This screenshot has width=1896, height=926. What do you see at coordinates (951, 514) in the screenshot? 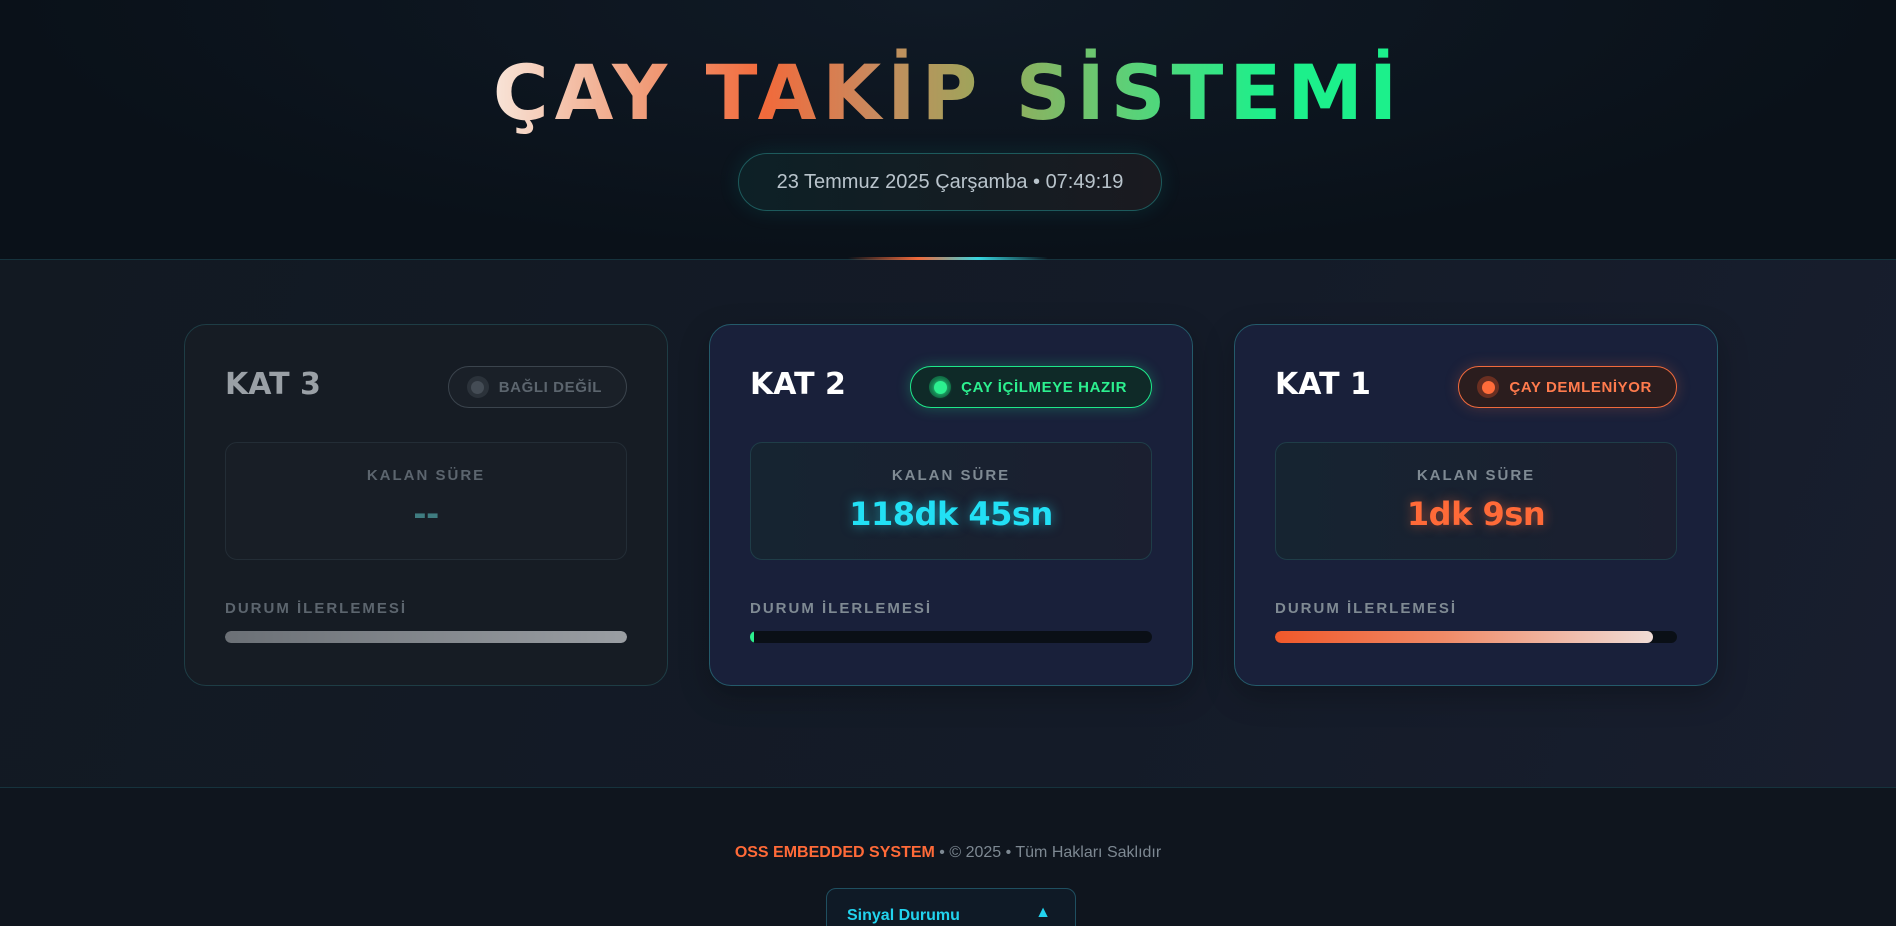
I see `remaining-time-value: 118dk 45sn` at bounding box center [951, 514].